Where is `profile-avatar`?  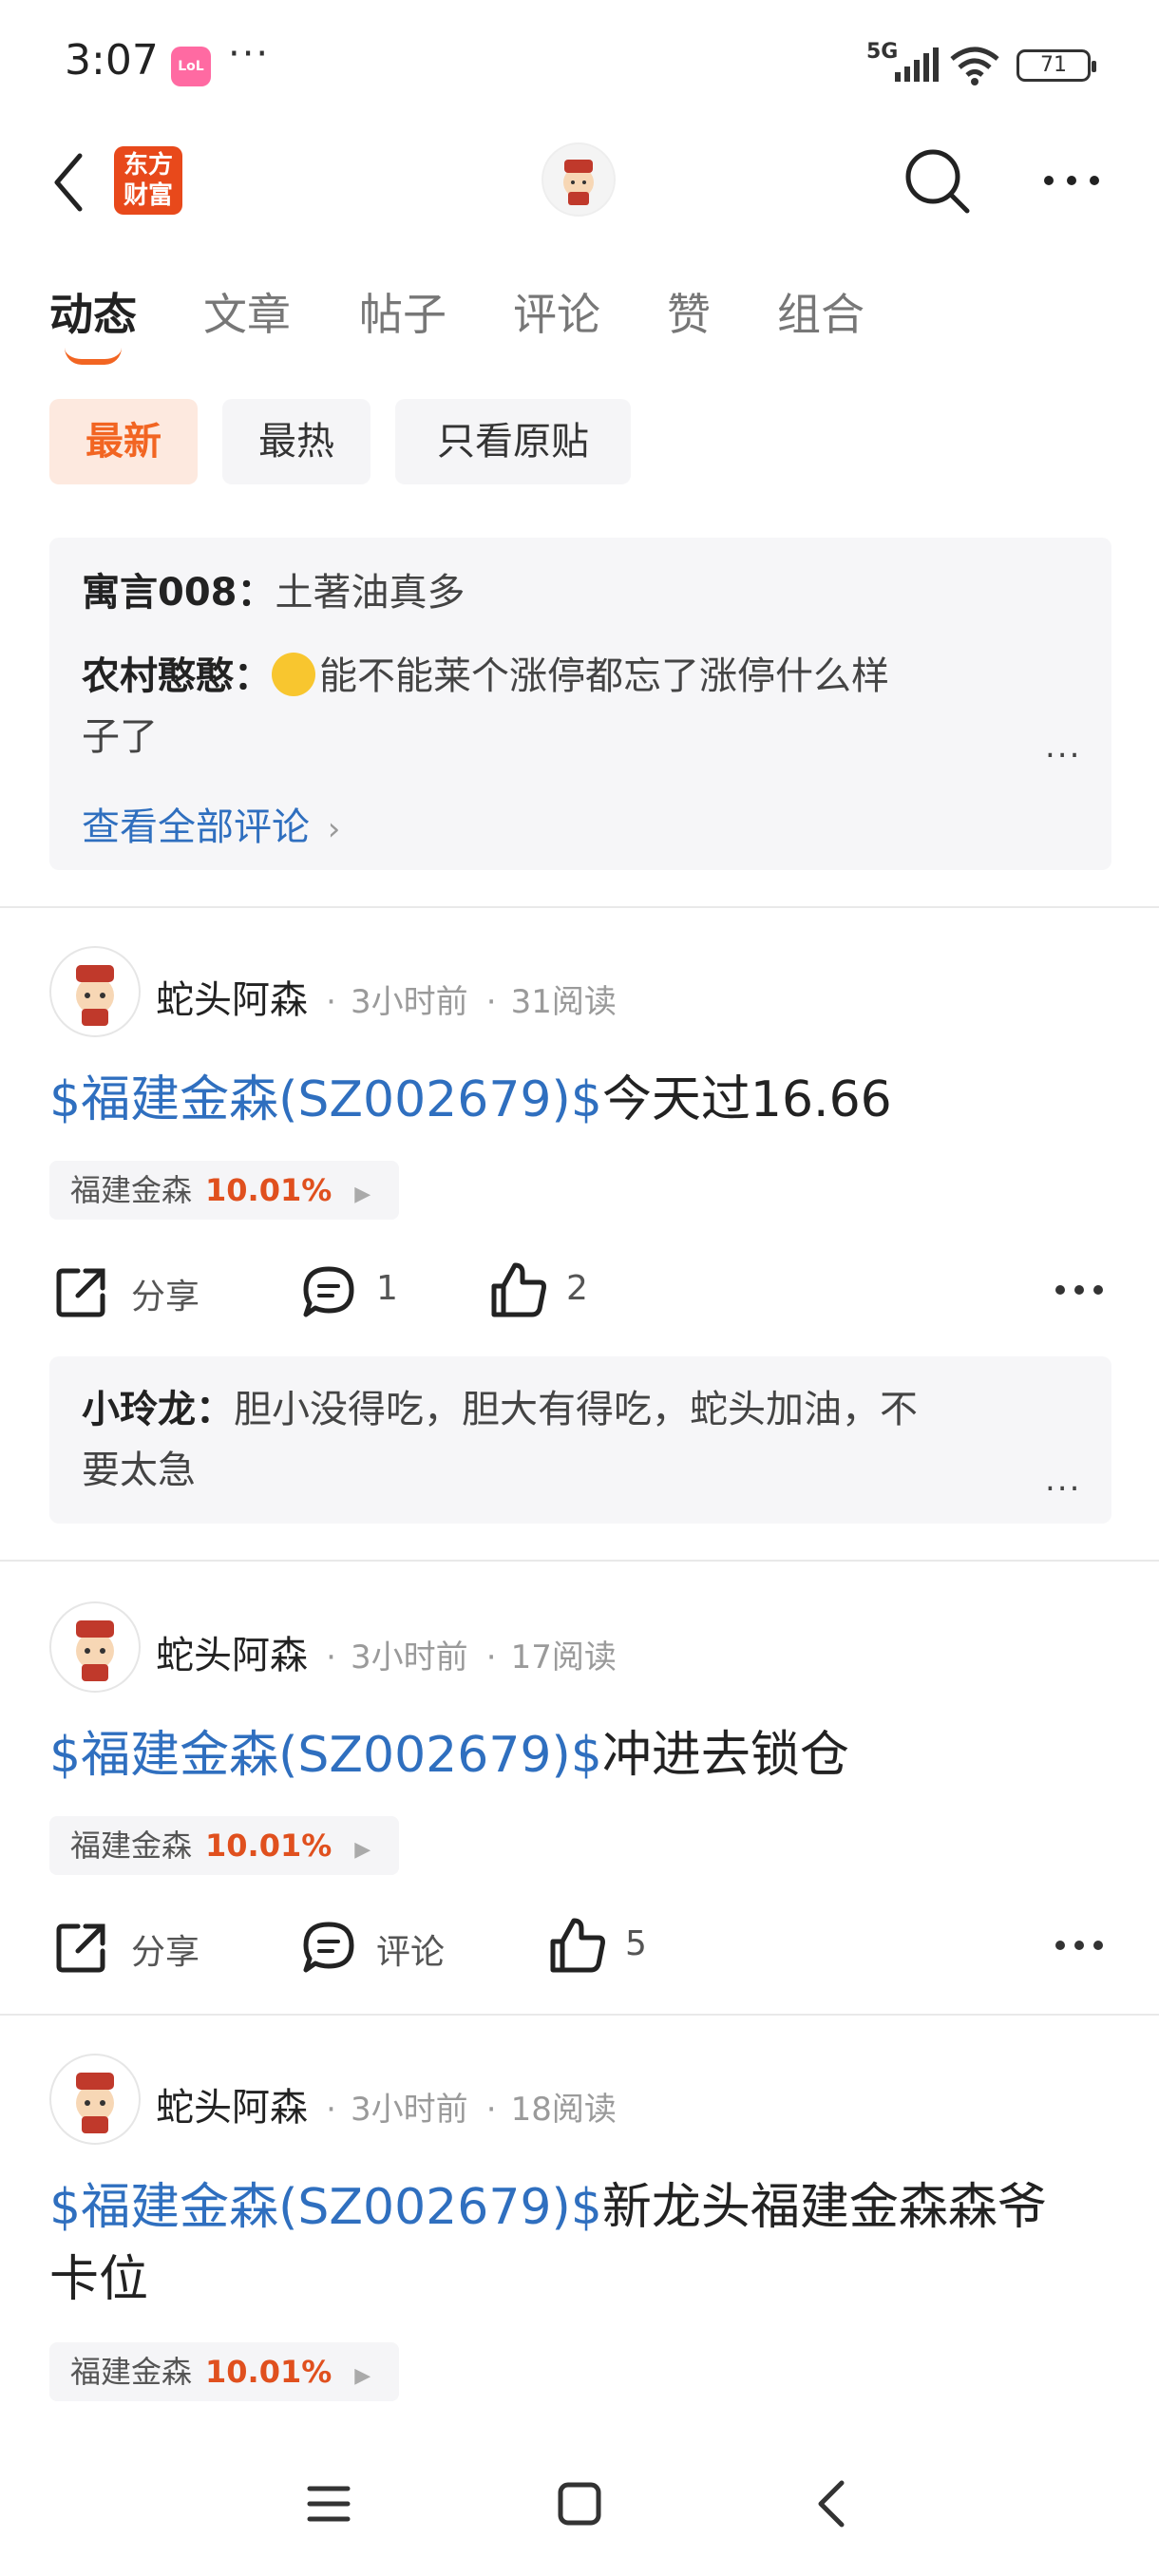 profile-avatar is located at coordinates (579, 179).